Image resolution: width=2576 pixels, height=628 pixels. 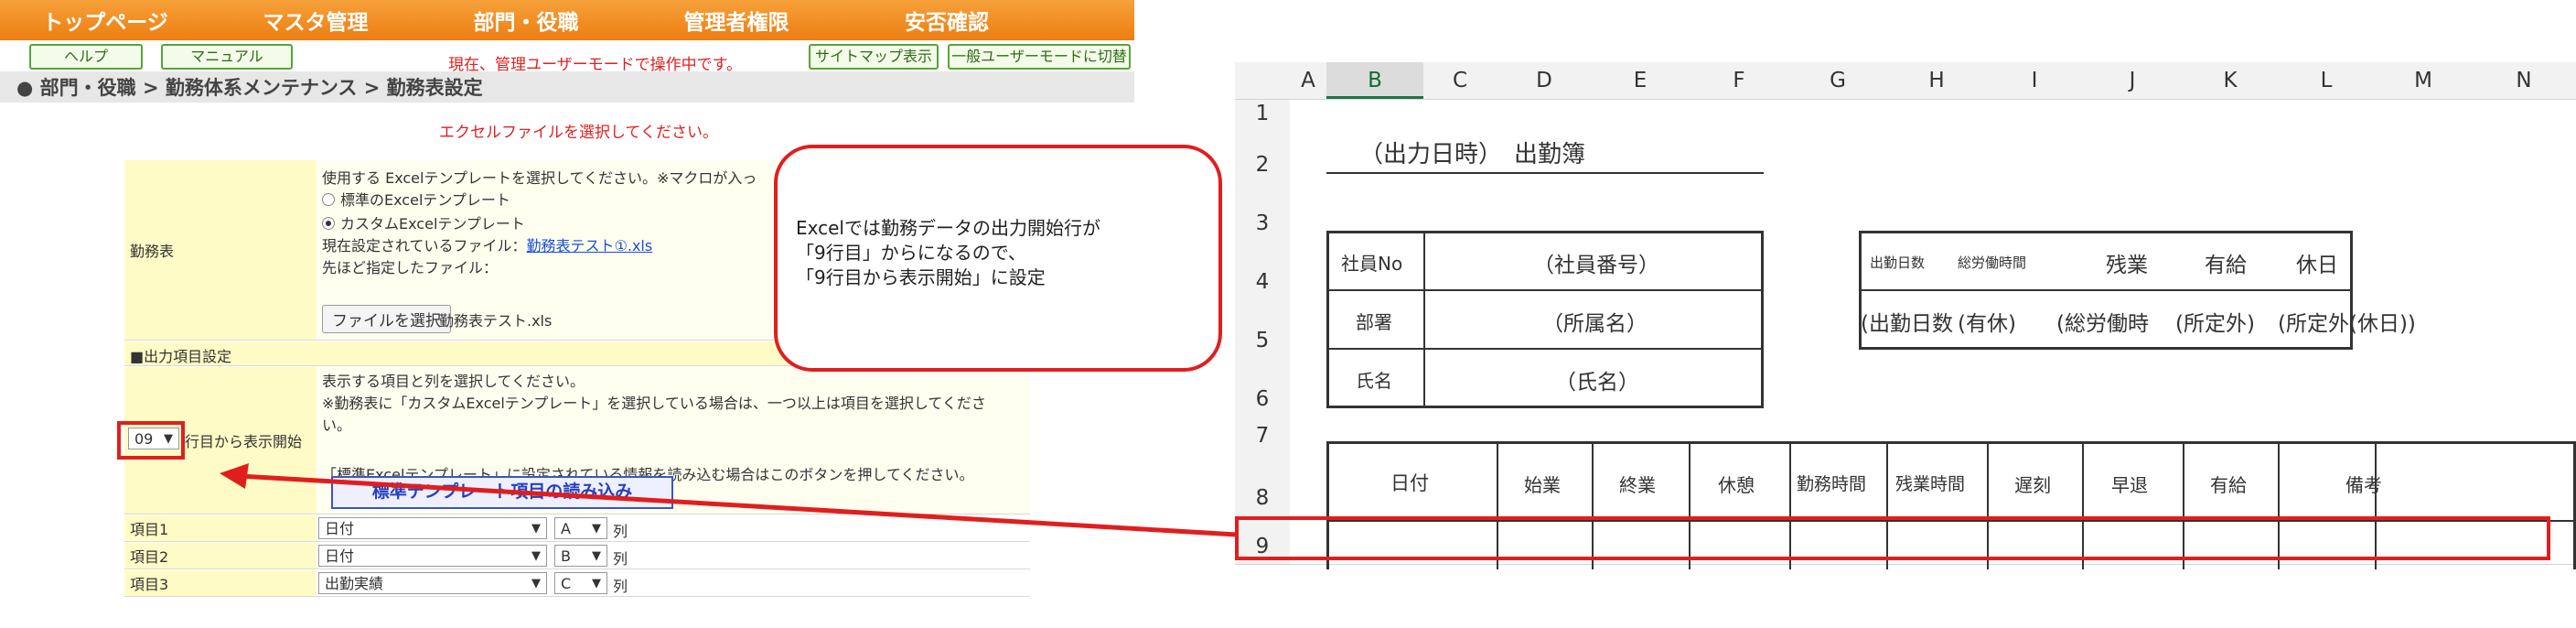 I want to click on arrow-line, so click(x=738, y=505).